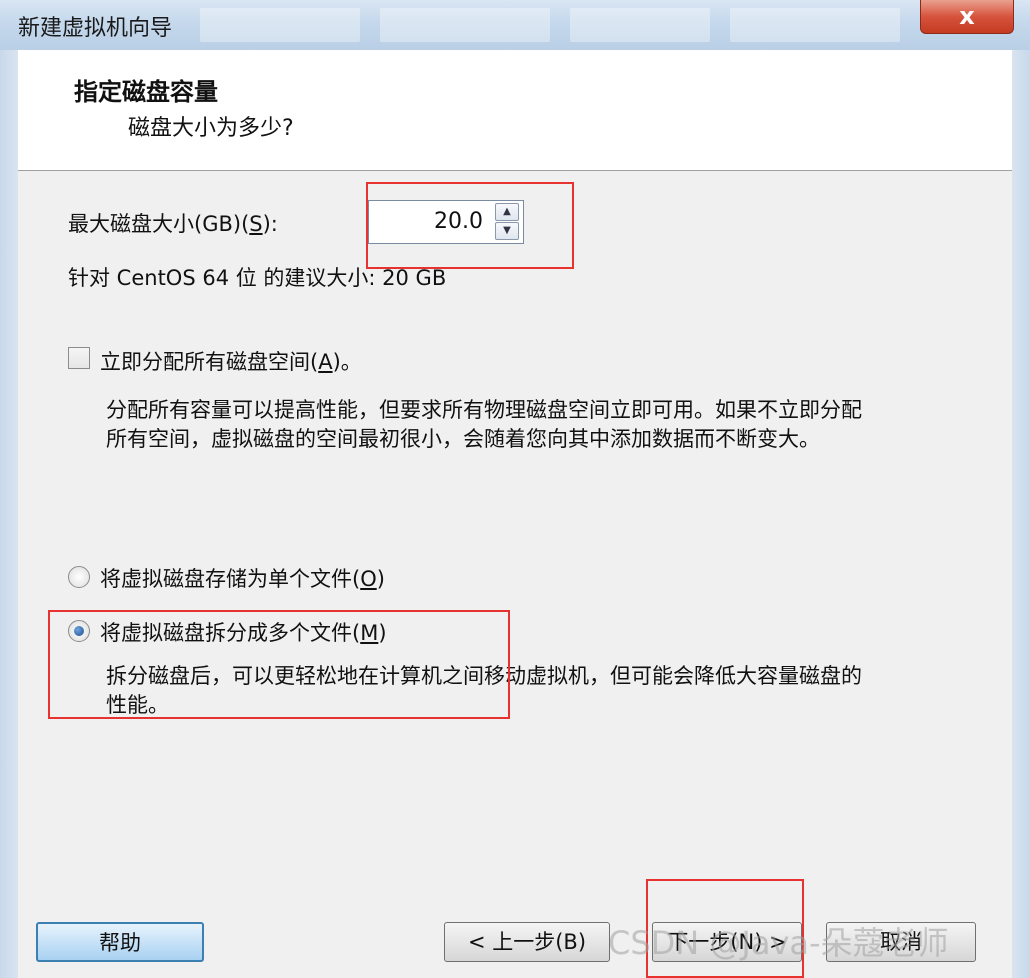 This screenshot has height=978, width=1030. Describe the element at coordinates (79, 577) in the screenshot. I see `single-file-radio` at that location.